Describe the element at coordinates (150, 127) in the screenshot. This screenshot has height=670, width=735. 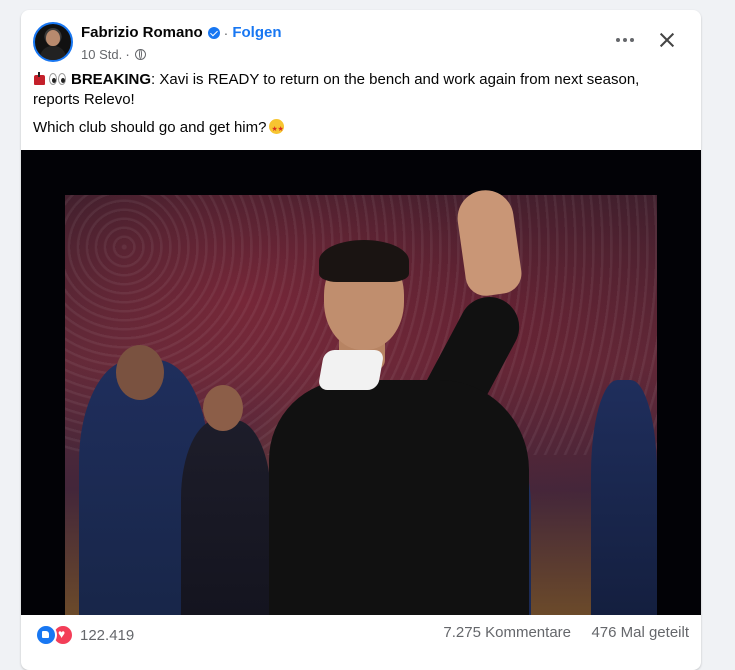
I see `post-question: Which club should go and get him?` at that location.